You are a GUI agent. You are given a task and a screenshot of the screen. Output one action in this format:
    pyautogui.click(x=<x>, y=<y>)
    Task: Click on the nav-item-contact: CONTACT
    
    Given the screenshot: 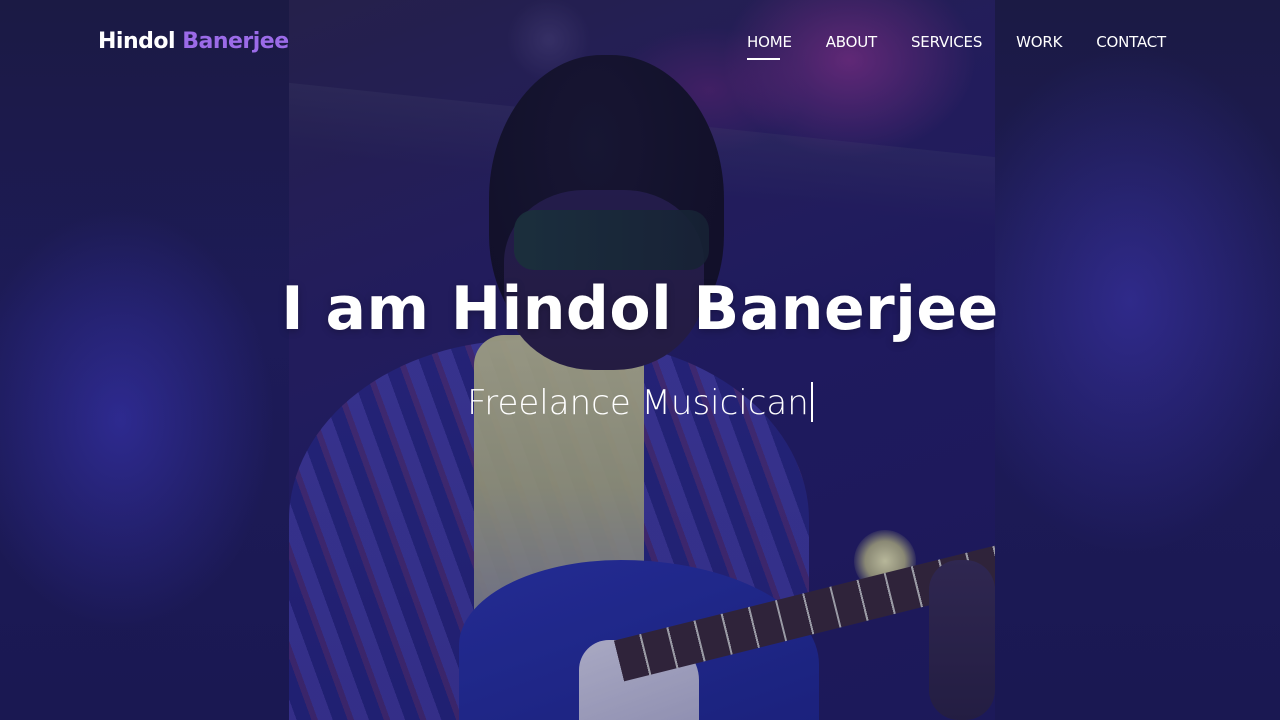 What is the action you would take?
    pyautogui.click(x=1131, y=42)
    